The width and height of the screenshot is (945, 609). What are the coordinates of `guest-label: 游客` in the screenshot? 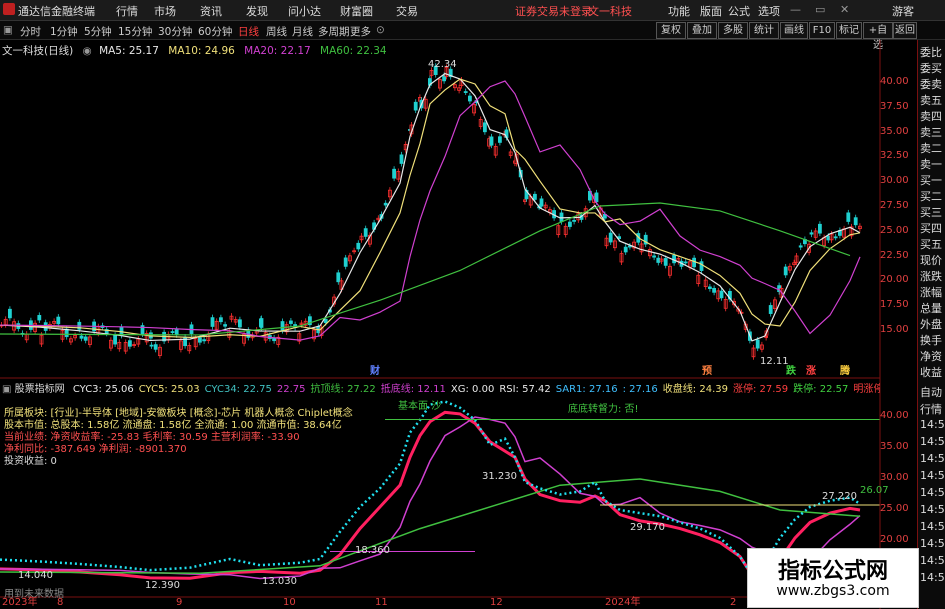 It's located at (903, 11).